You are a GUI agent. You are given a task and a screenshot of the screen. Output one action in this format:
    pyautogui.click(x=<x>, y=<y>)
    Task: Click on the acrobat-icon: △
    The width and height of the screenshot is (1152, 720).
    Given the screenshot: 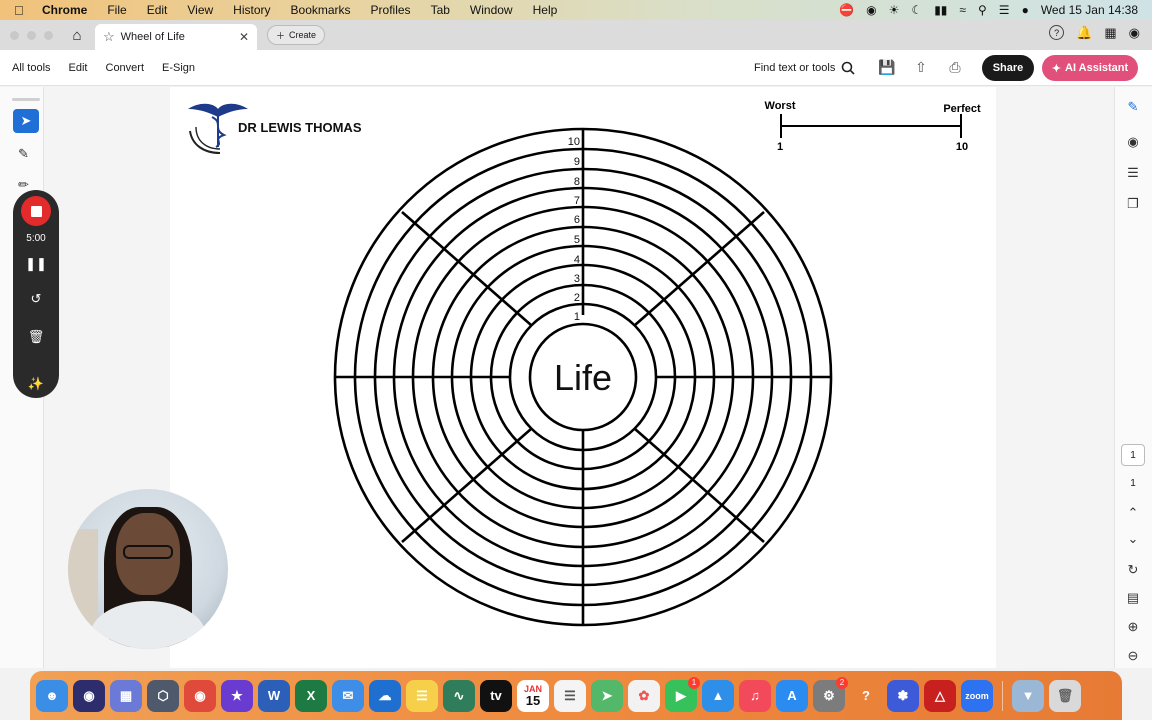 What is the action you would take?
    pyautogui.click(x=940, y=695)
    